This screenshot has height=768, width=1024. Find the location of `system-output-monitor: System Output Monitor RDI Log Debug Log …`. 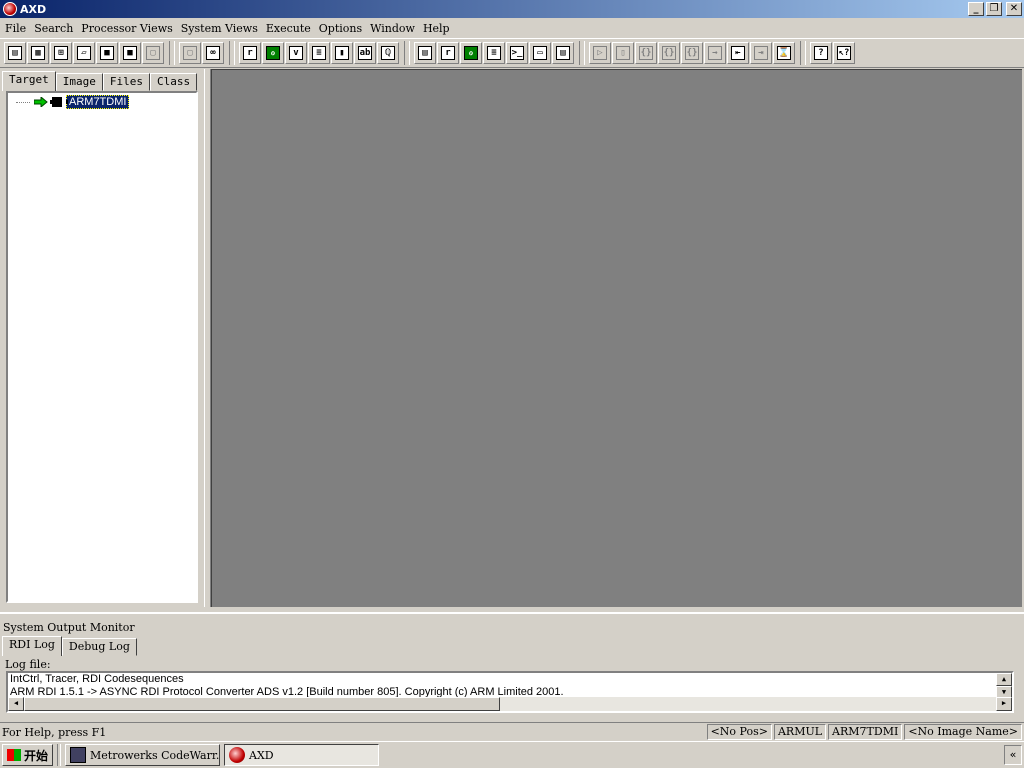

system-output-monitor: System Output Monitor RDI Log Debug Log … is located at coordinates (512, 666).